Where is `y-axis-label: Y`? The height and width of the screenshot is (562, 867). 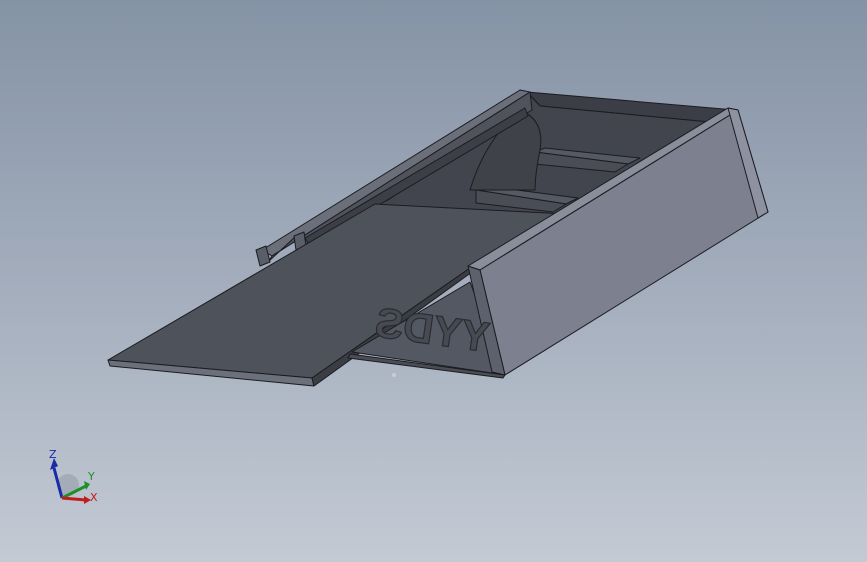 y-axis-label: Y is located at coordinates (91, 476).